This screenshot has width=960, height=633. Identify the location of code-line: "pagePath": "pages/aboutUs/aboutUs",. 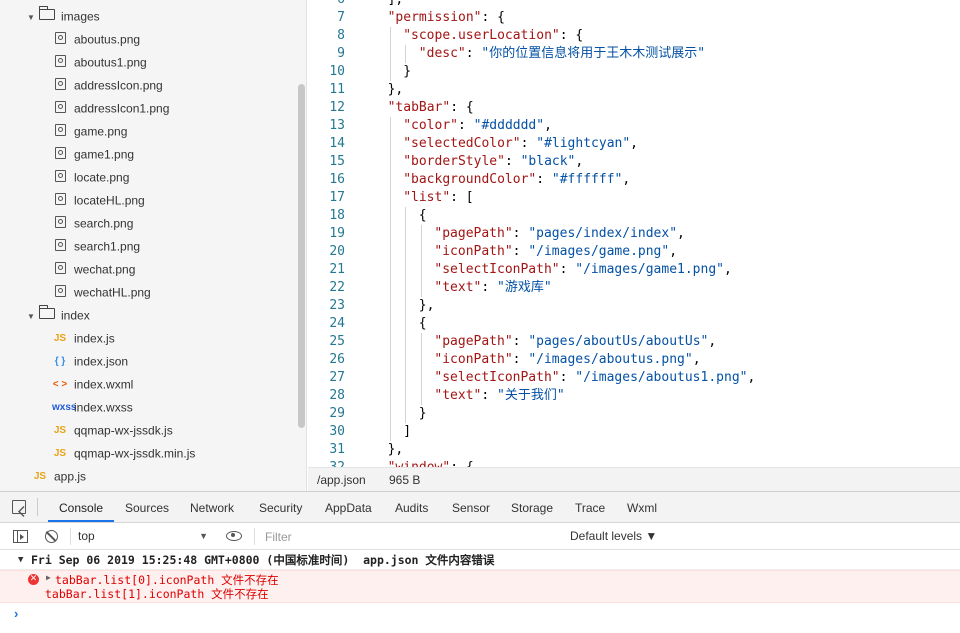
(575, 342).